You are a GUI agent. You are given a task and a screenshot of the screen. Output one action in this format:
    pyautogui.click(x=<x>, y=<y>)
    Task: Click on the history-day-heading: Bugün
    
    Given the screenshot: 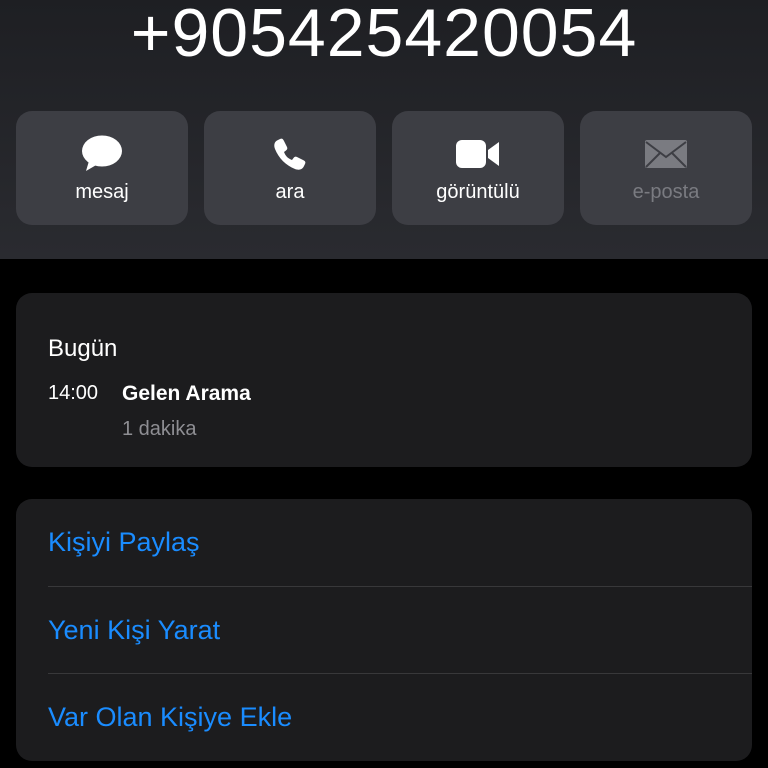 What is the action you would take?
    pyautogui.click(x=83, y=348)
    